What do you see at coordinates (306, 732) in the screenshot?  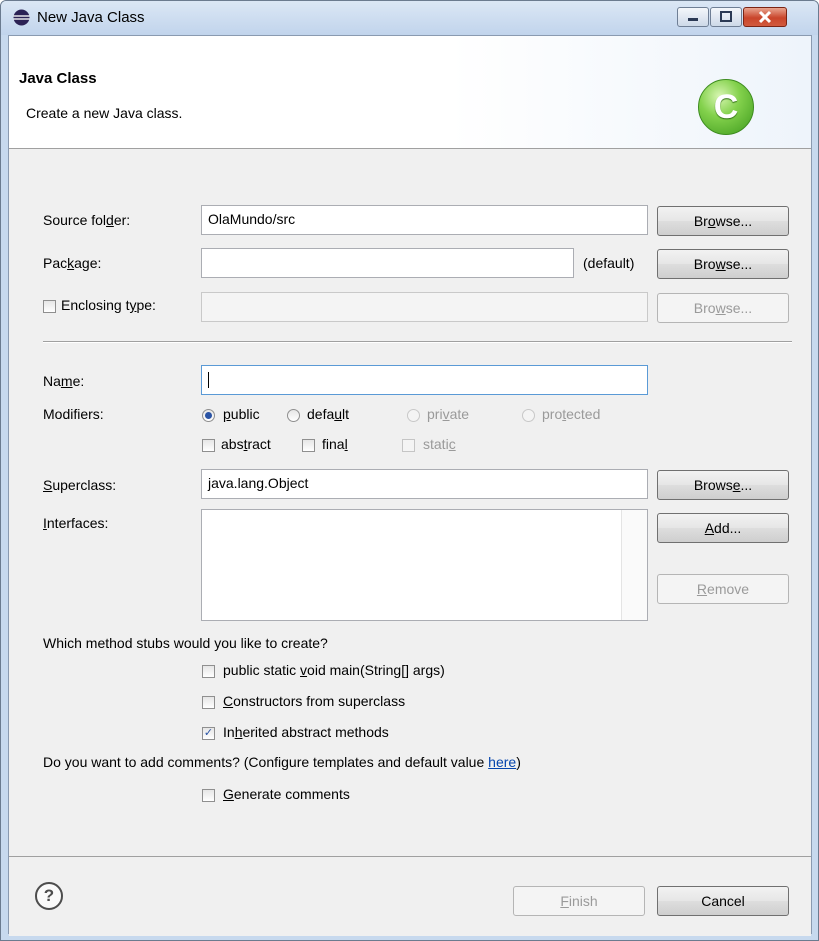 I see `stub-inherited-label: Inherited abstract methods` at bounding box center [306, 732].